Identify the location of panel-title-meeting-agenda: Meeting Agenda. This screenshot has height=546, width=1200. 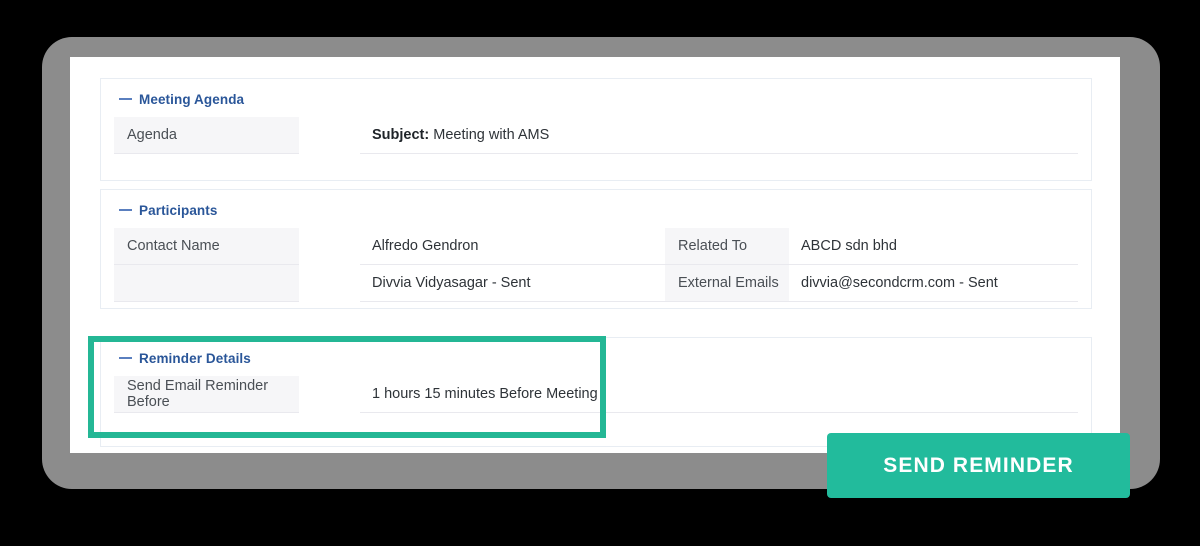
(181, 99).